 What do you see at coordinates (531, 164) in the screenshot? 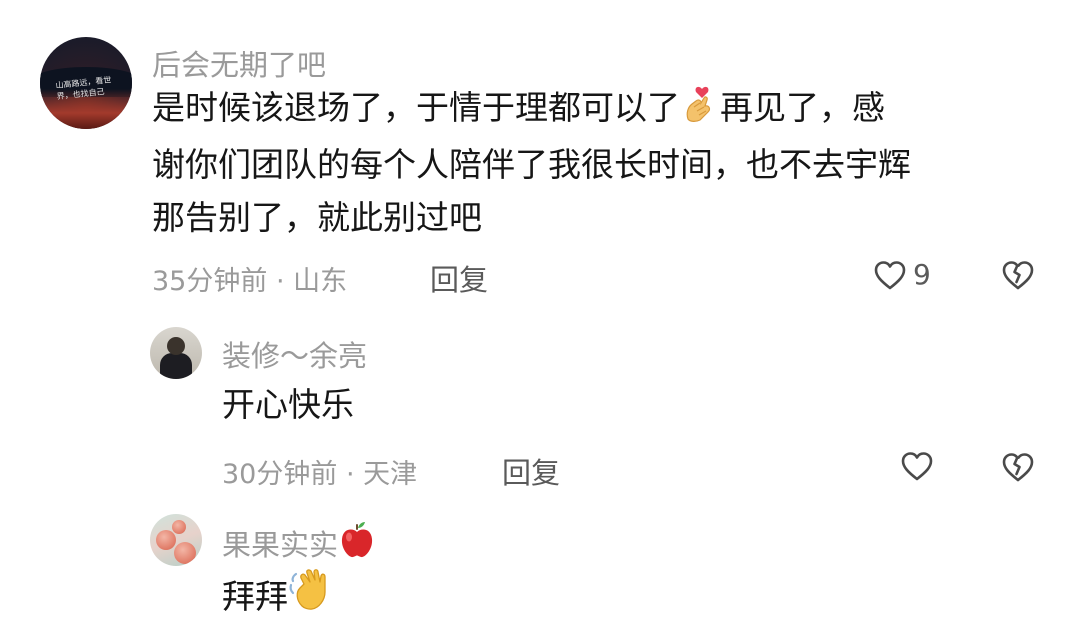
I see `comment-text-line: 谢你们团队的每个人陪伴了我很长时间，也不去宇辉` at bounding box center [531, 164].